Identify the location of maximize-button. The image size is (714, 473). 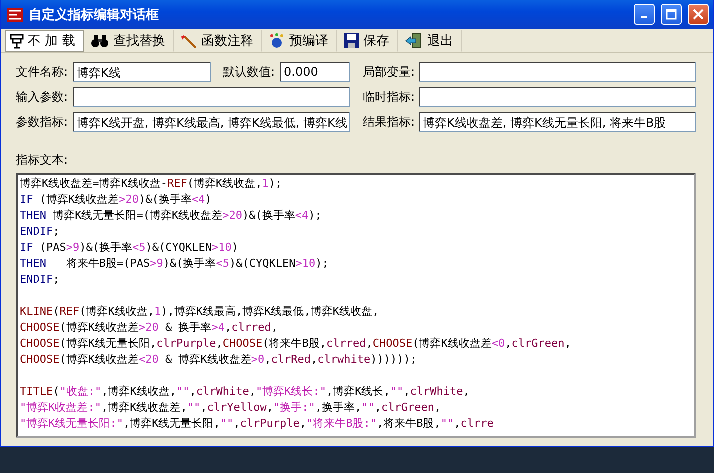
(671, 14).